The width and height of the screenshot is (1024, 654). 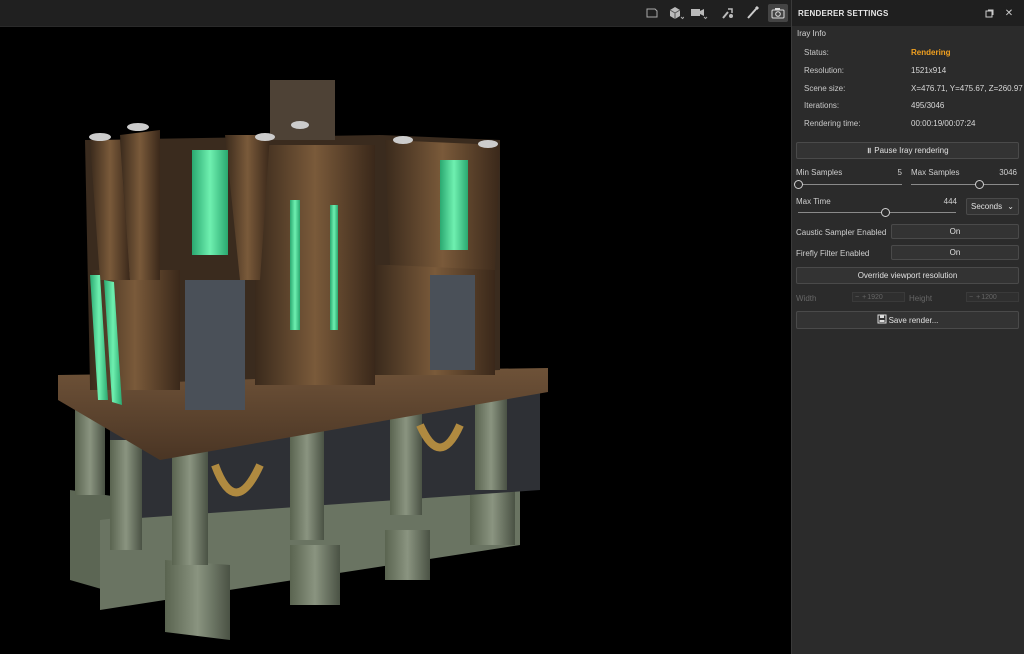 I want to click on cube-icon, so click(x=676, y=13).